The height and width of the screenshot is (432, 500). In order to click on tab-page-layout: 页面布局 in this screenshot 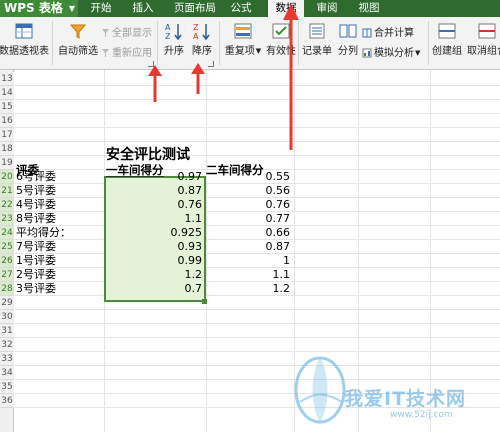, I will do `click(195, 8)`.